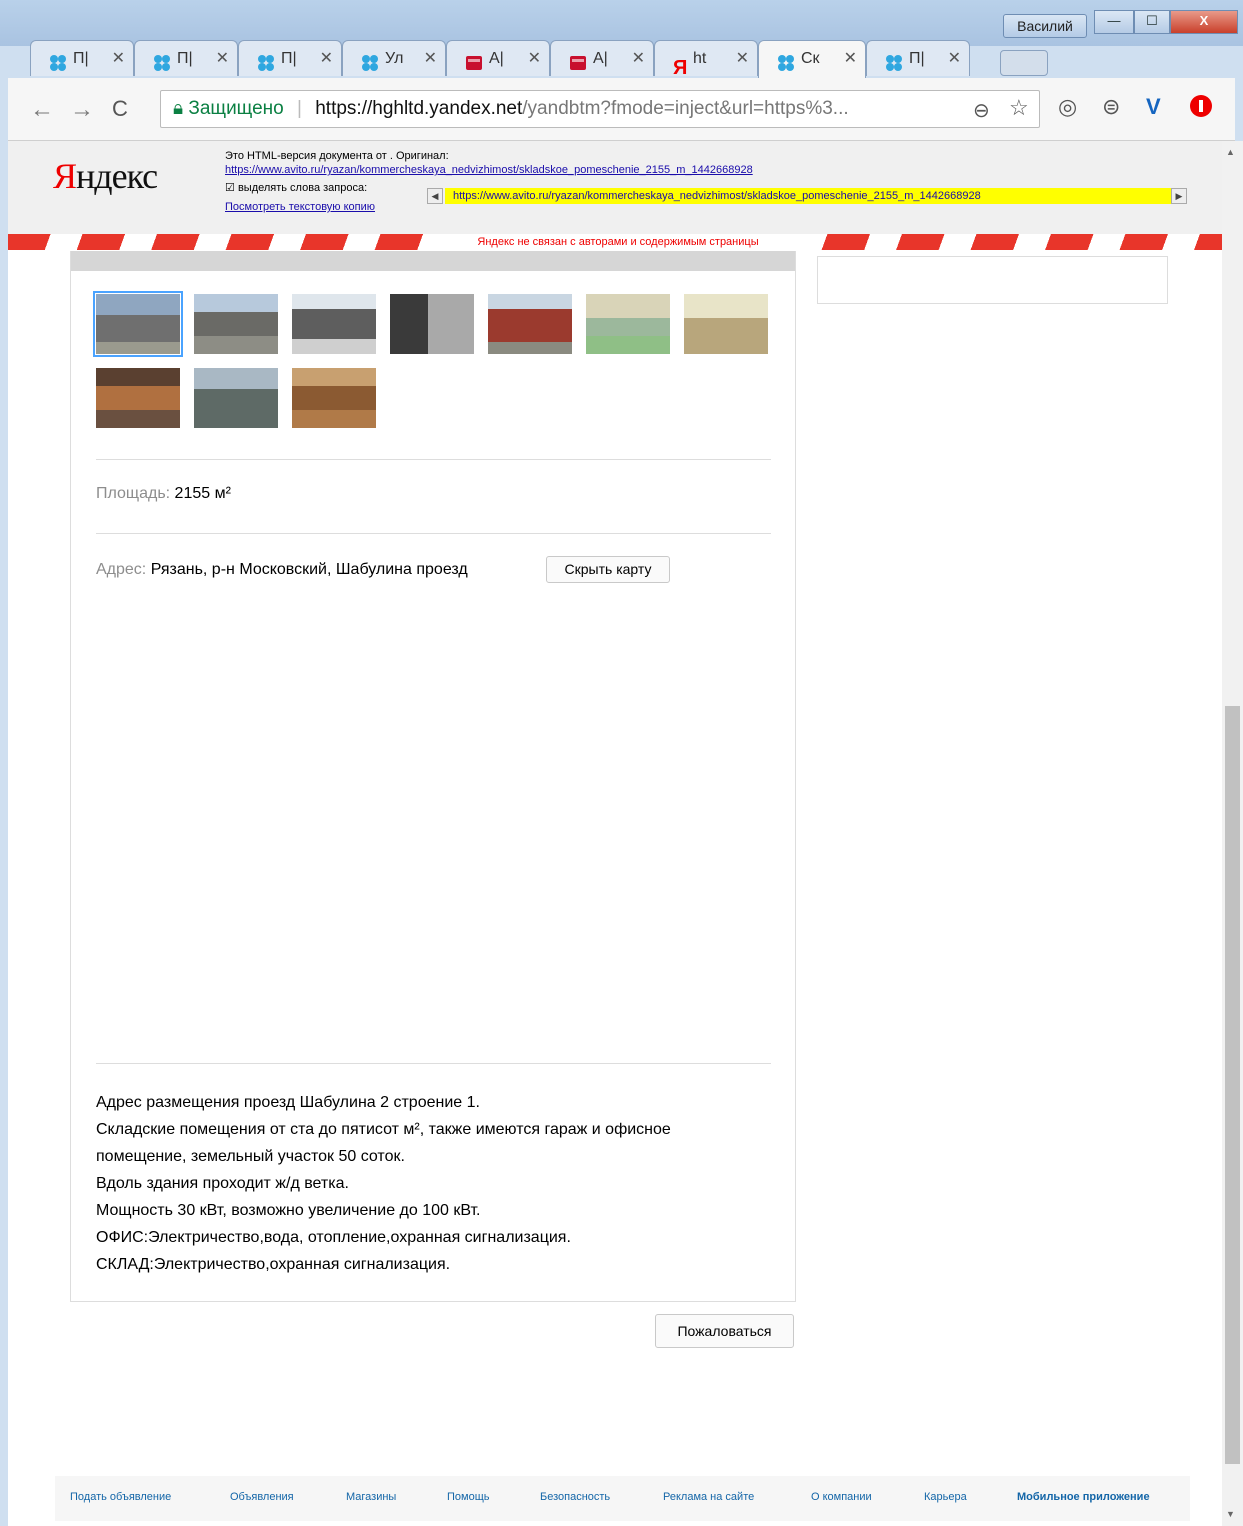 The width and height of the screenshot is (1243, 1526). Describe the element at coordinates (337, 156) in the screenshot. I see `cache-info-line: Это HTML-версия документа от . Оригинал:` at that location.